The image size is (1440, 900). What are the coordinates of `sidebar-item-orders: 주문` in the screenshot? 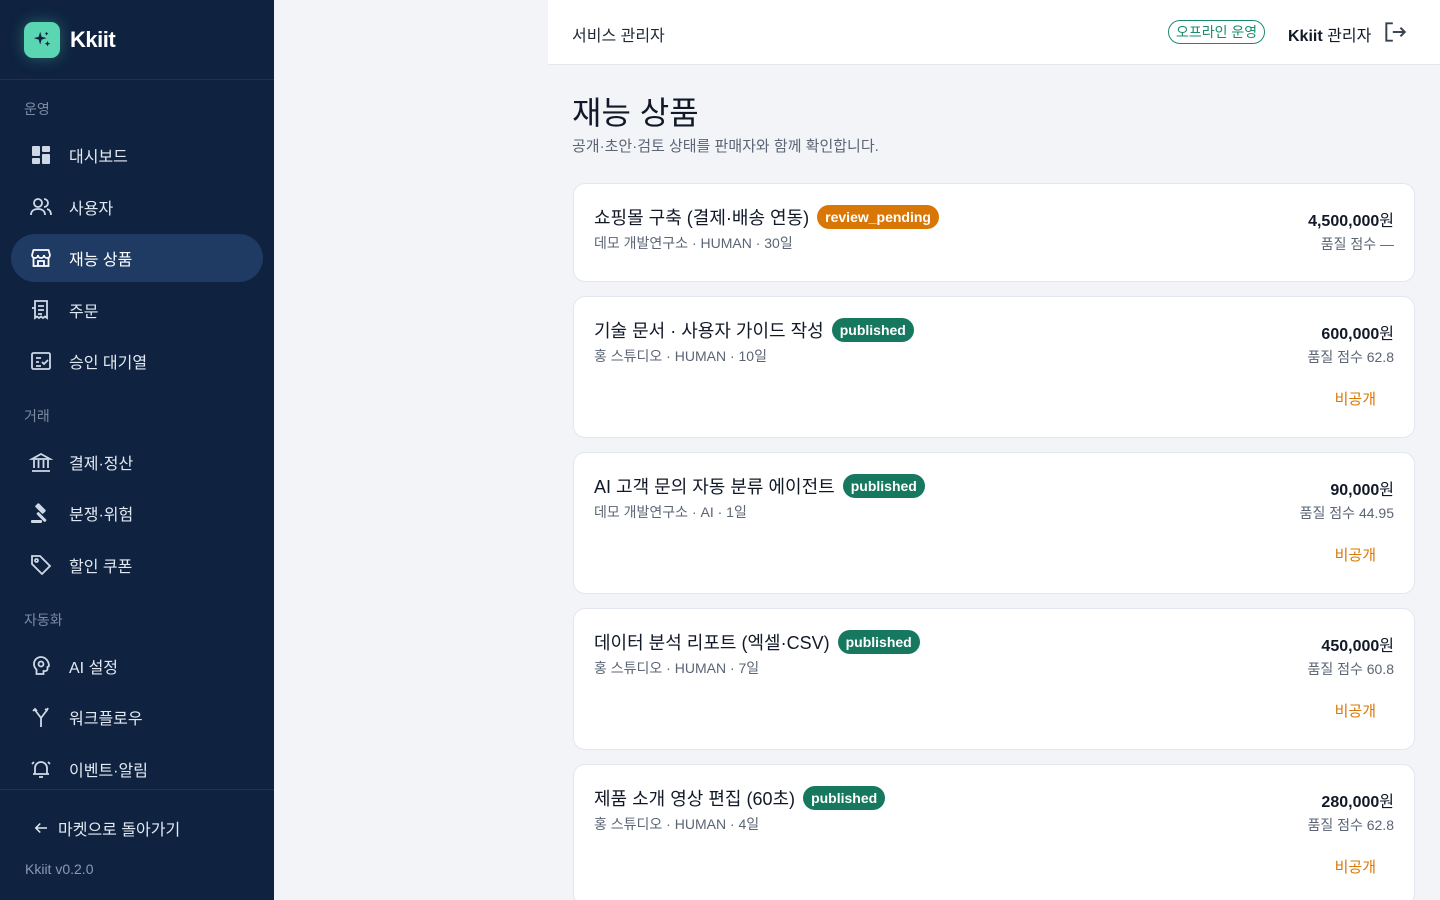 It's located at (137, 310).